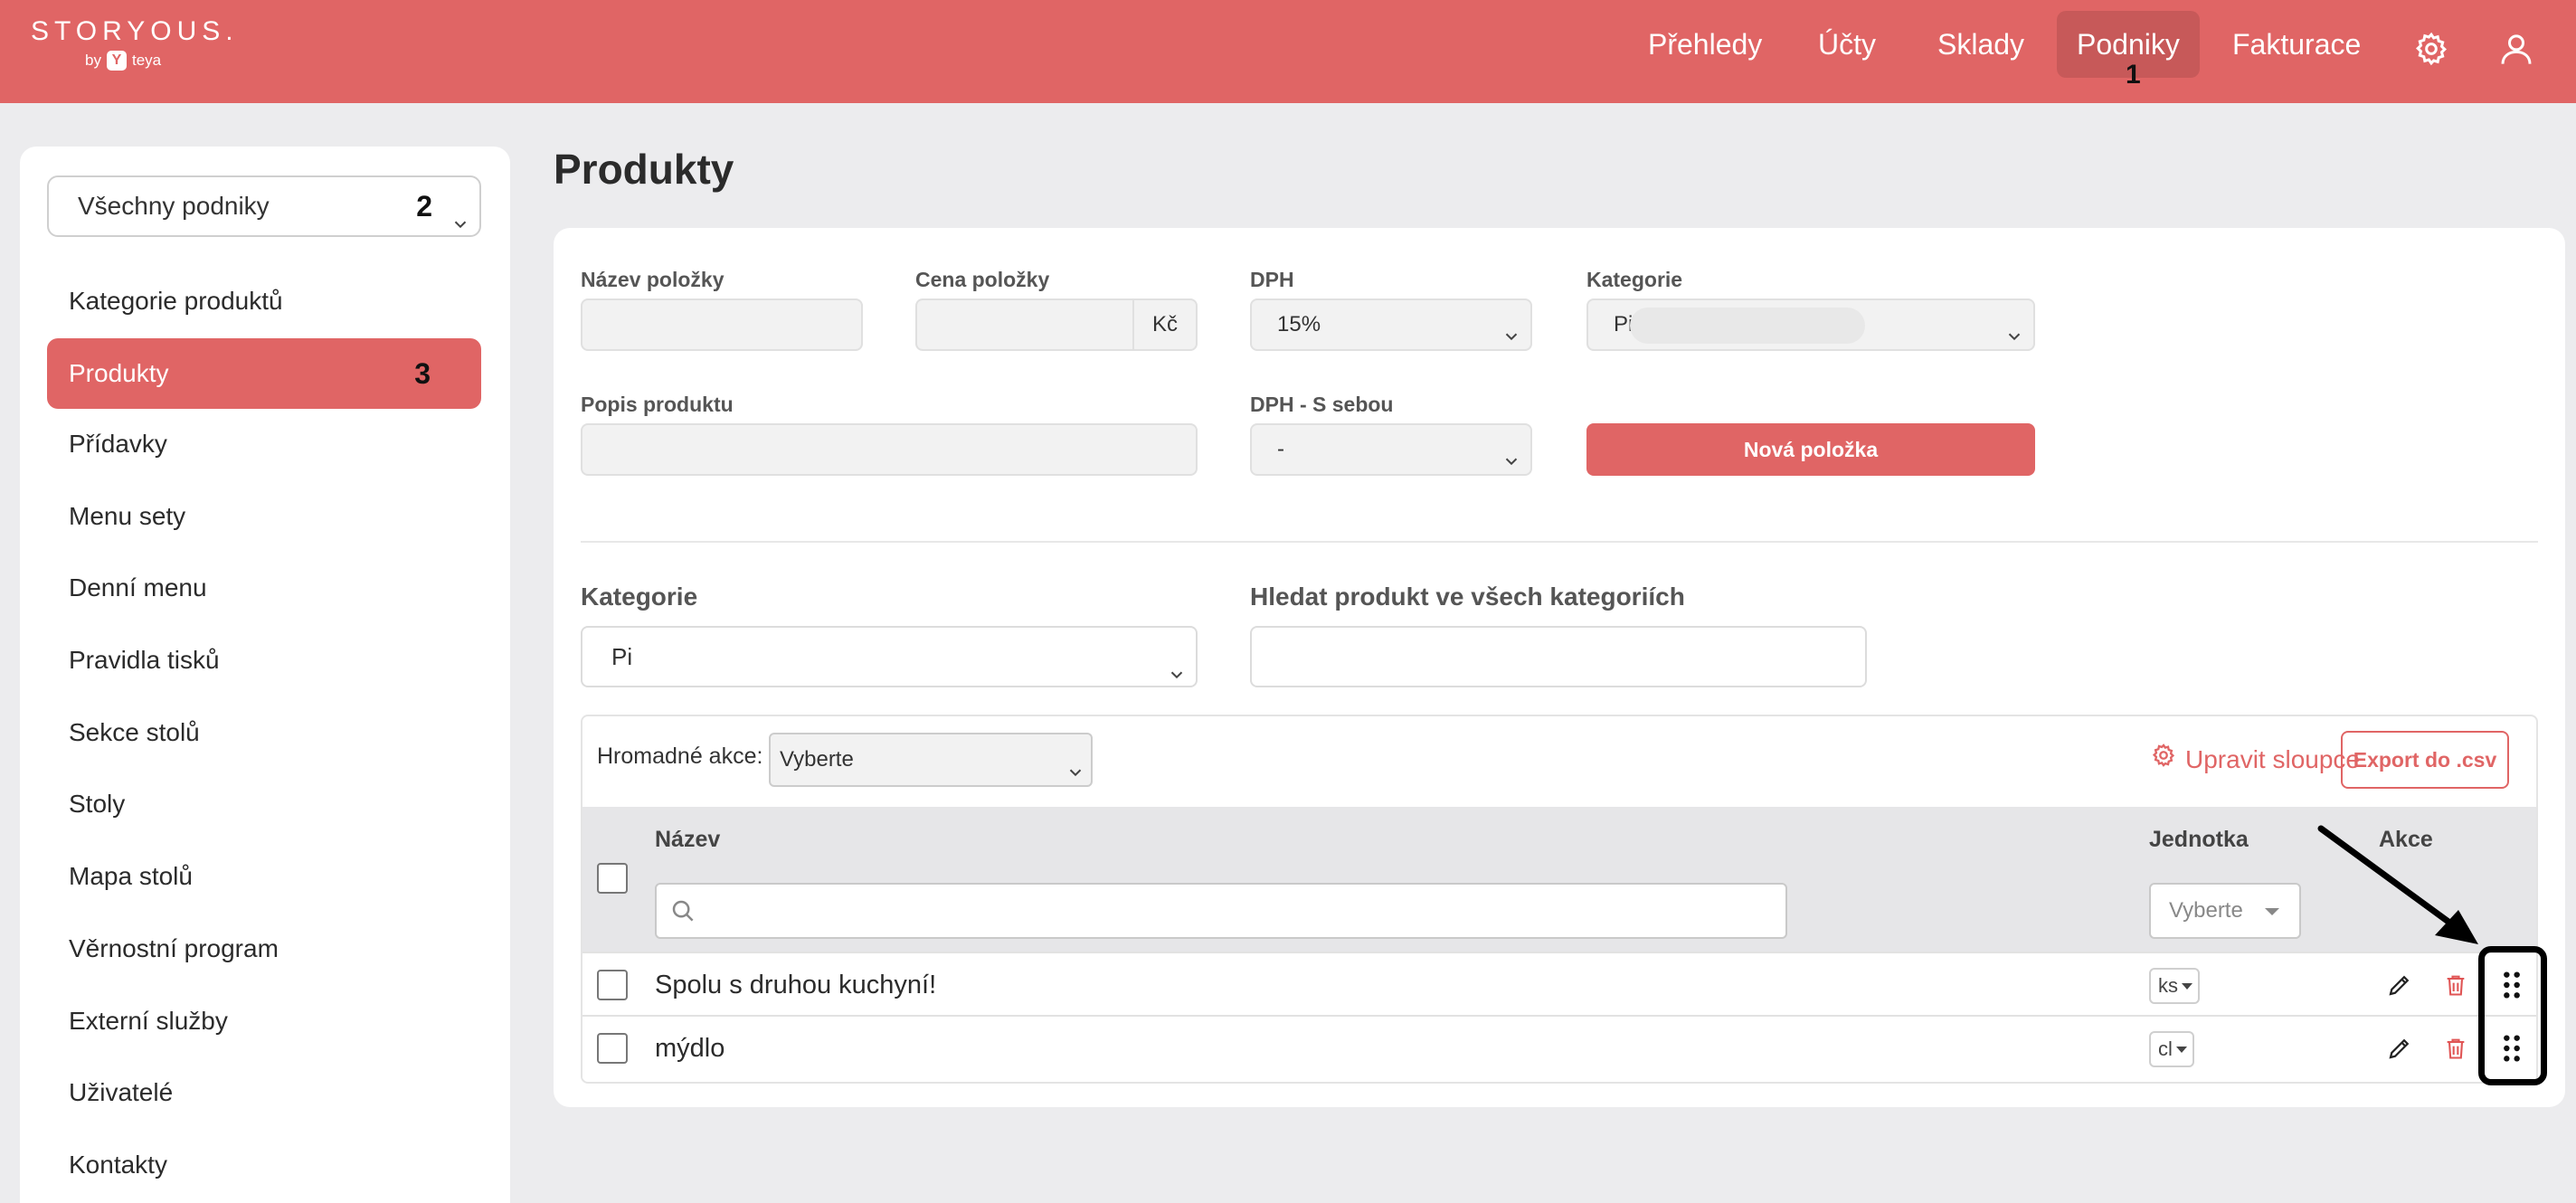 This screenshot has width=2576, height=1203. I want to click on logo-wordmark: STORYOUS., so click(135, 31).